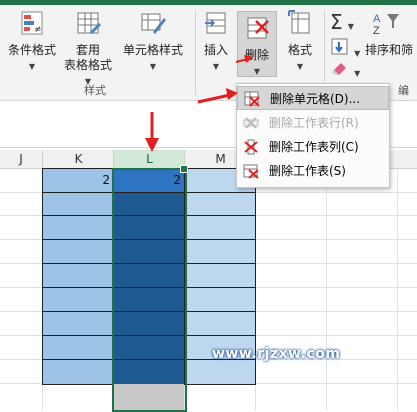 The height and width of the screenshot is (412, 417). Describe the element at coordinates (152, 132) in the screenshot. I see `arrow-to-column-l` at that location.